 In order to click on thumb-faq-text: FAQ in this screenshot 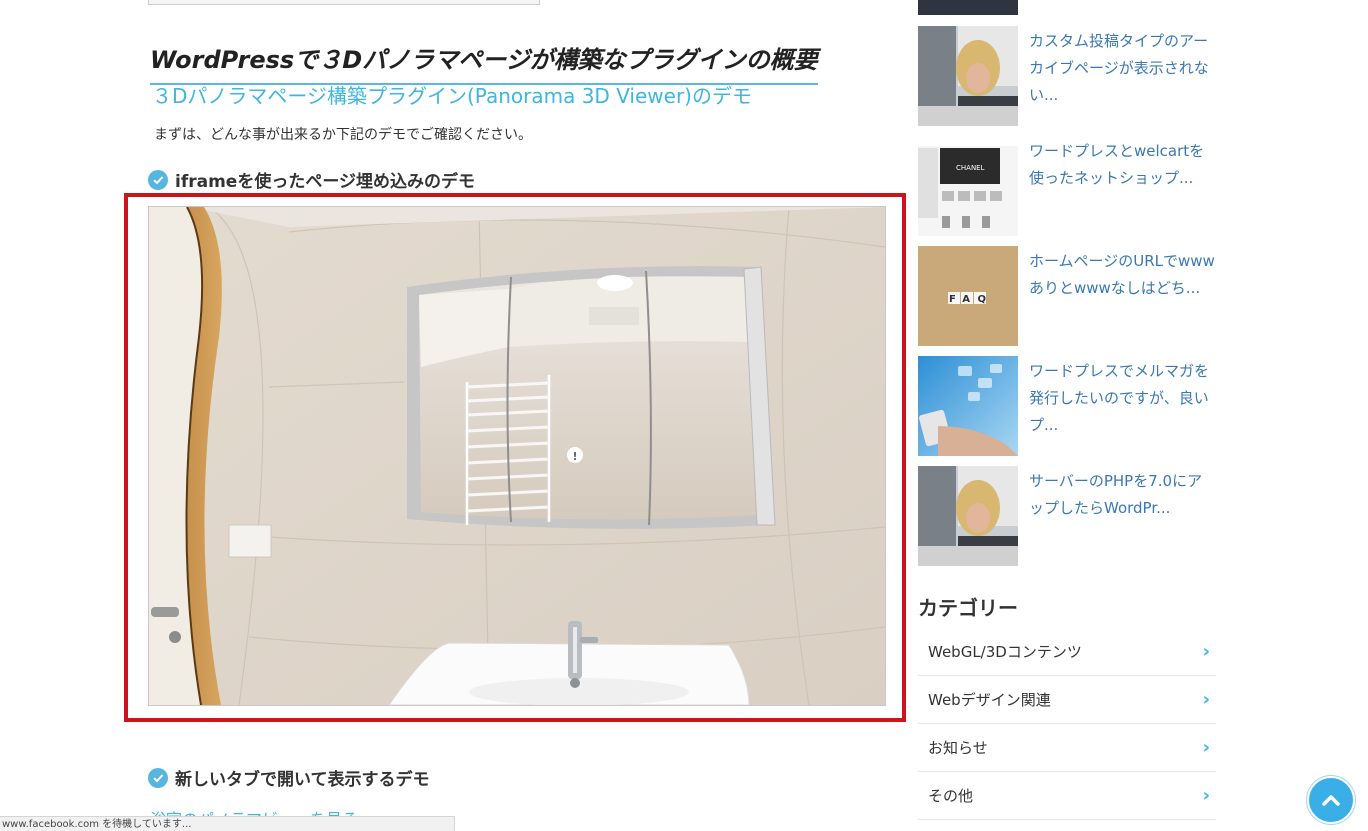, I will do `click(967, 299)`.